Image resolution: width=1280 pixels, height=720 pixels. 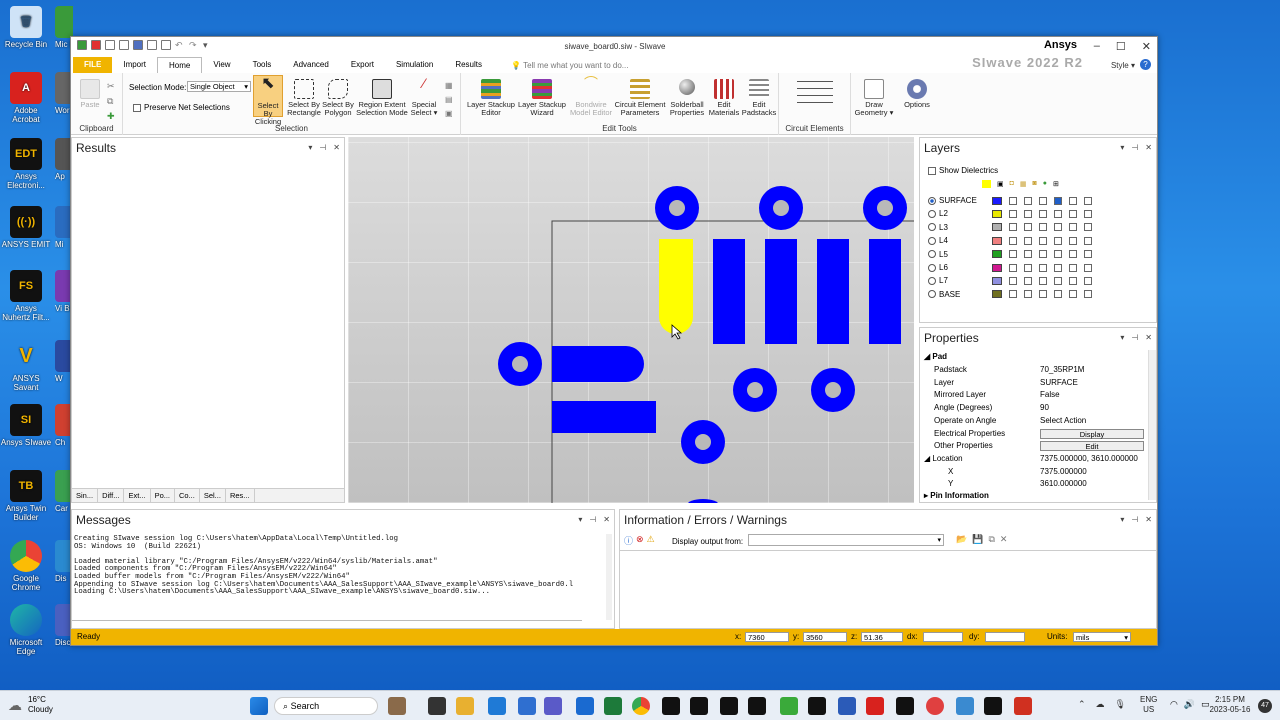 I want to click on help-icon: ?, so click(x=1145, y=64).